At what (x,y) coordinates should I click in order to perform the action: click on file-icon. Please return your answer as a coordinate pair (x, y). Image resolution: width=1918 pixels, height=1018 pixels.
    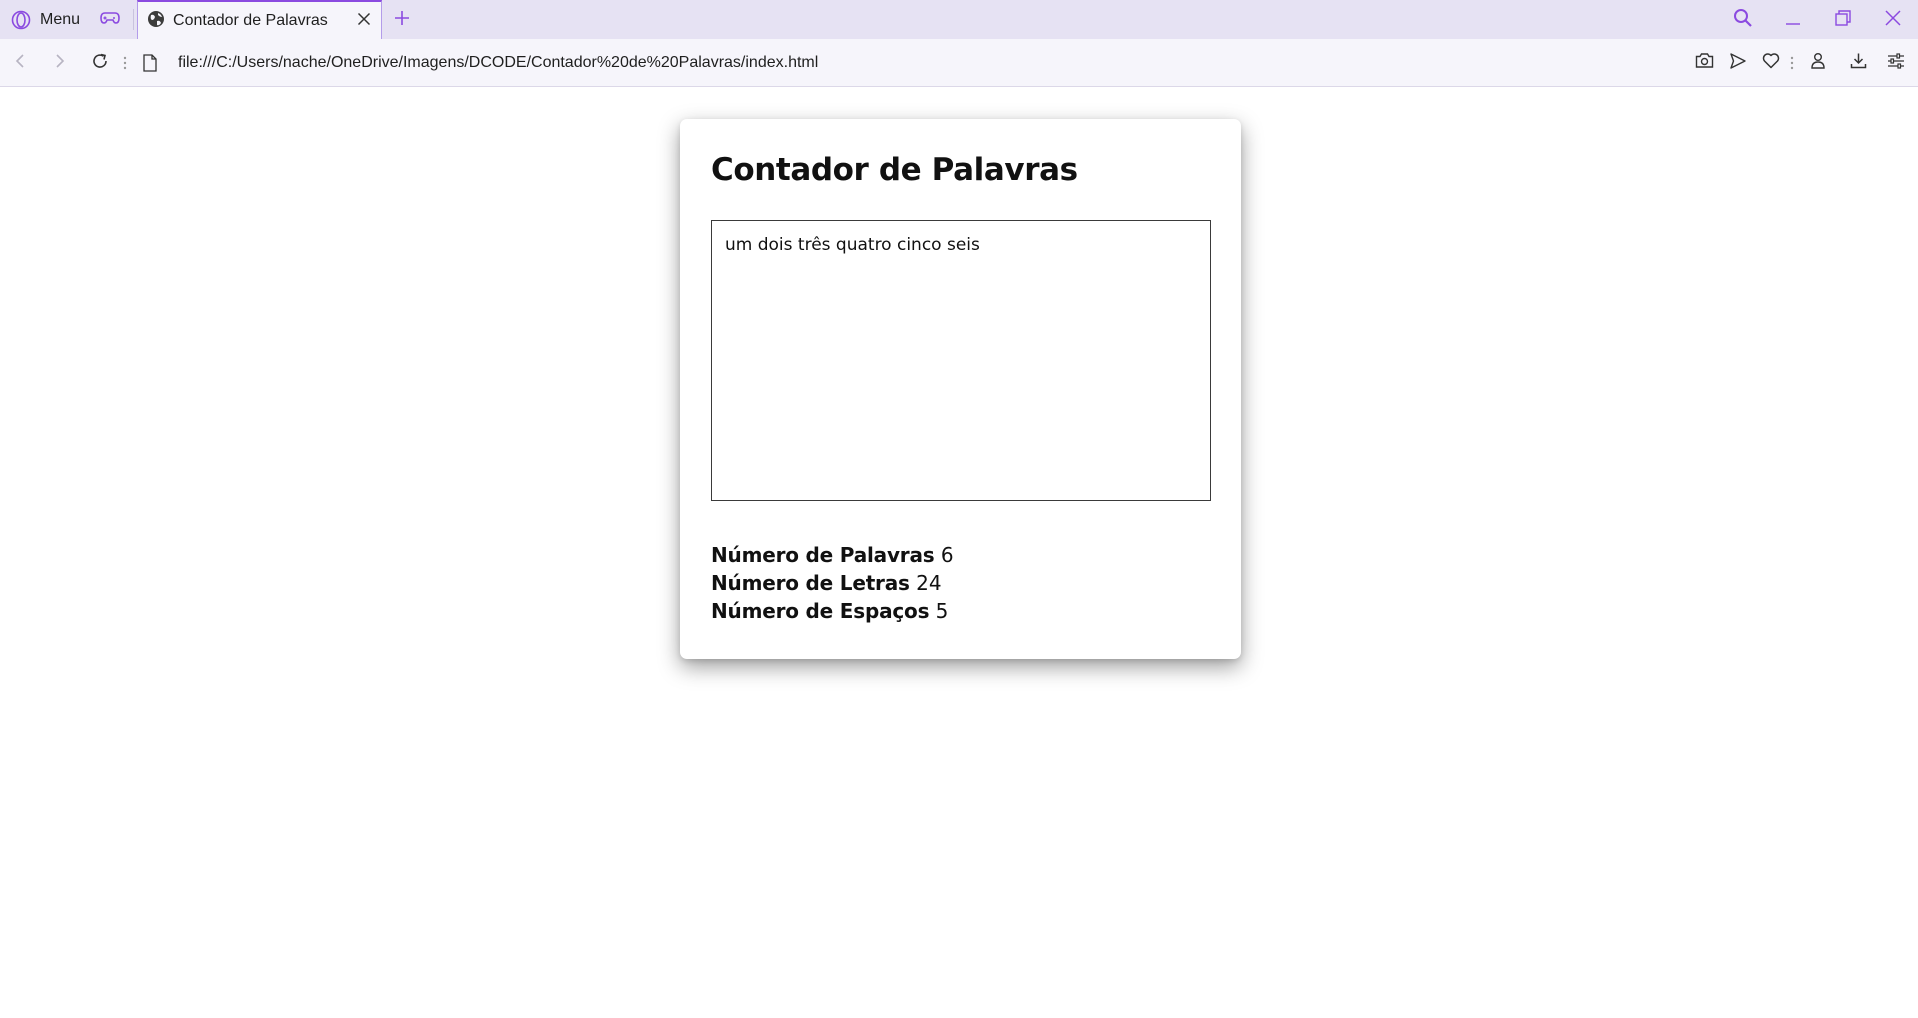
    Looking at the image, I should click on (150, 62).